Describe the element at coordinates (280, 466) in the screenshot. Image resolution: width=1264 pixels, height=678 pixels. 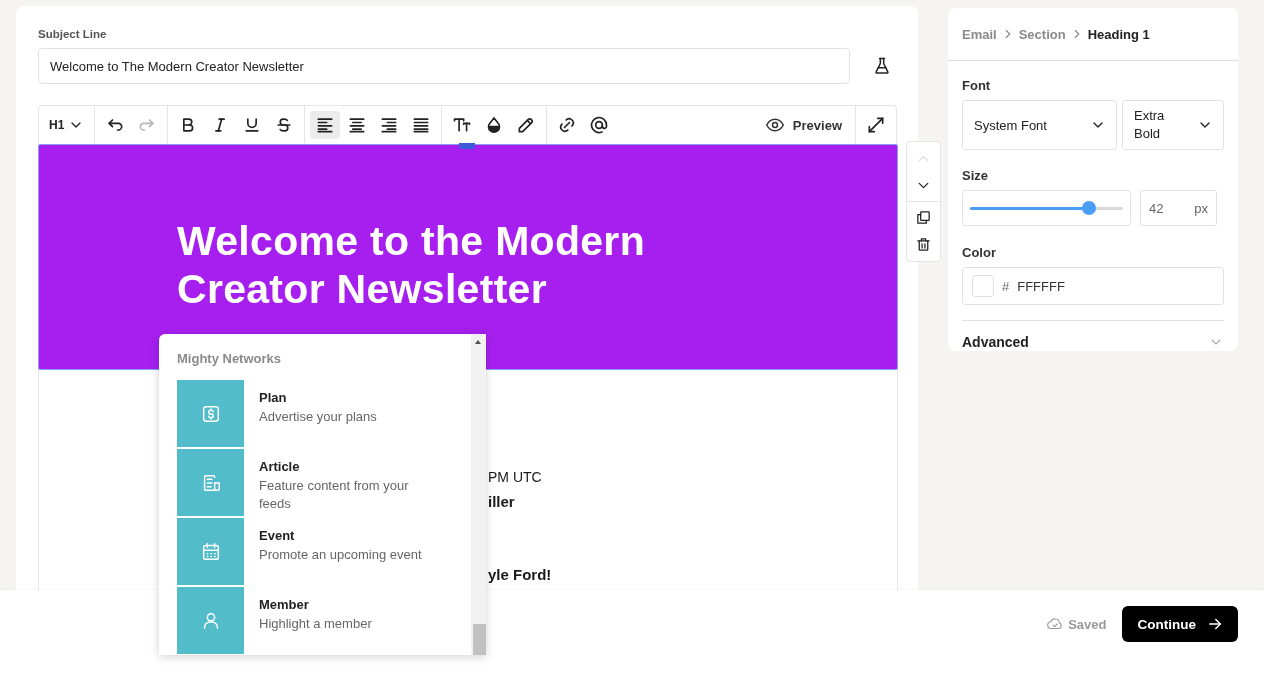
I see `item-title: Article` at that location.